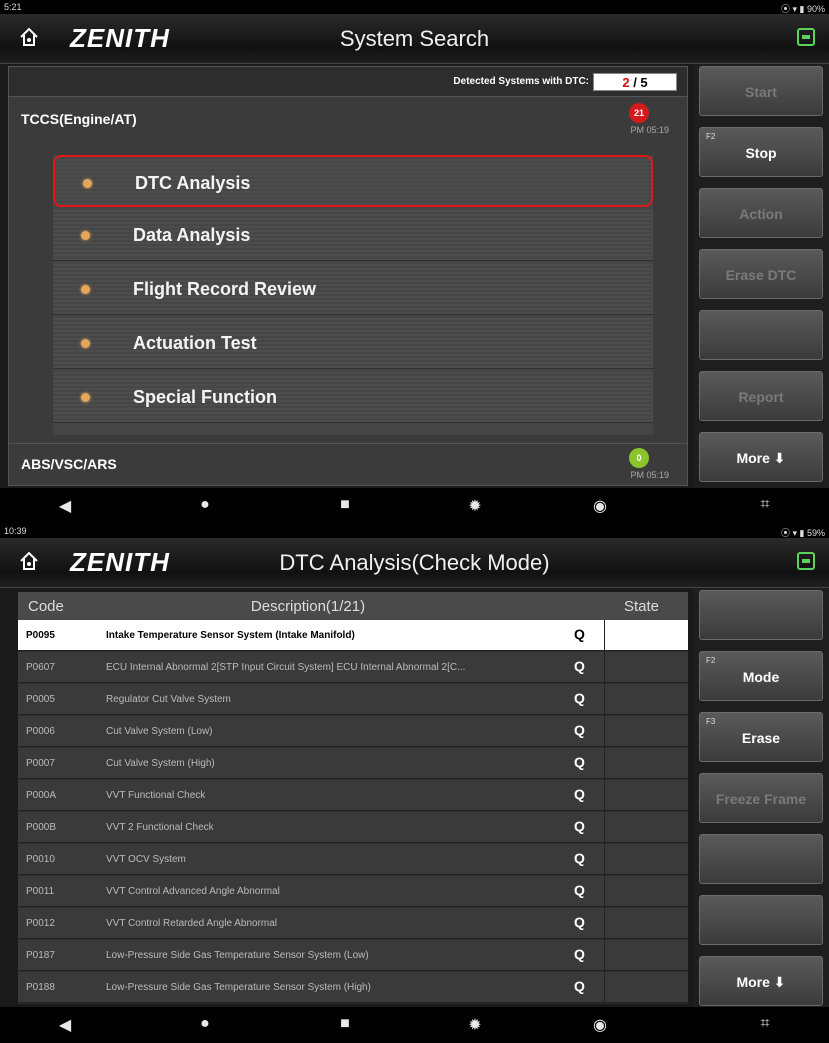 The width and height of the screenshot is (829, 1043). Describe the element at coordinates (195, 343) in the screenshot. I see `menu-item-label: Actuation Test` at that location.